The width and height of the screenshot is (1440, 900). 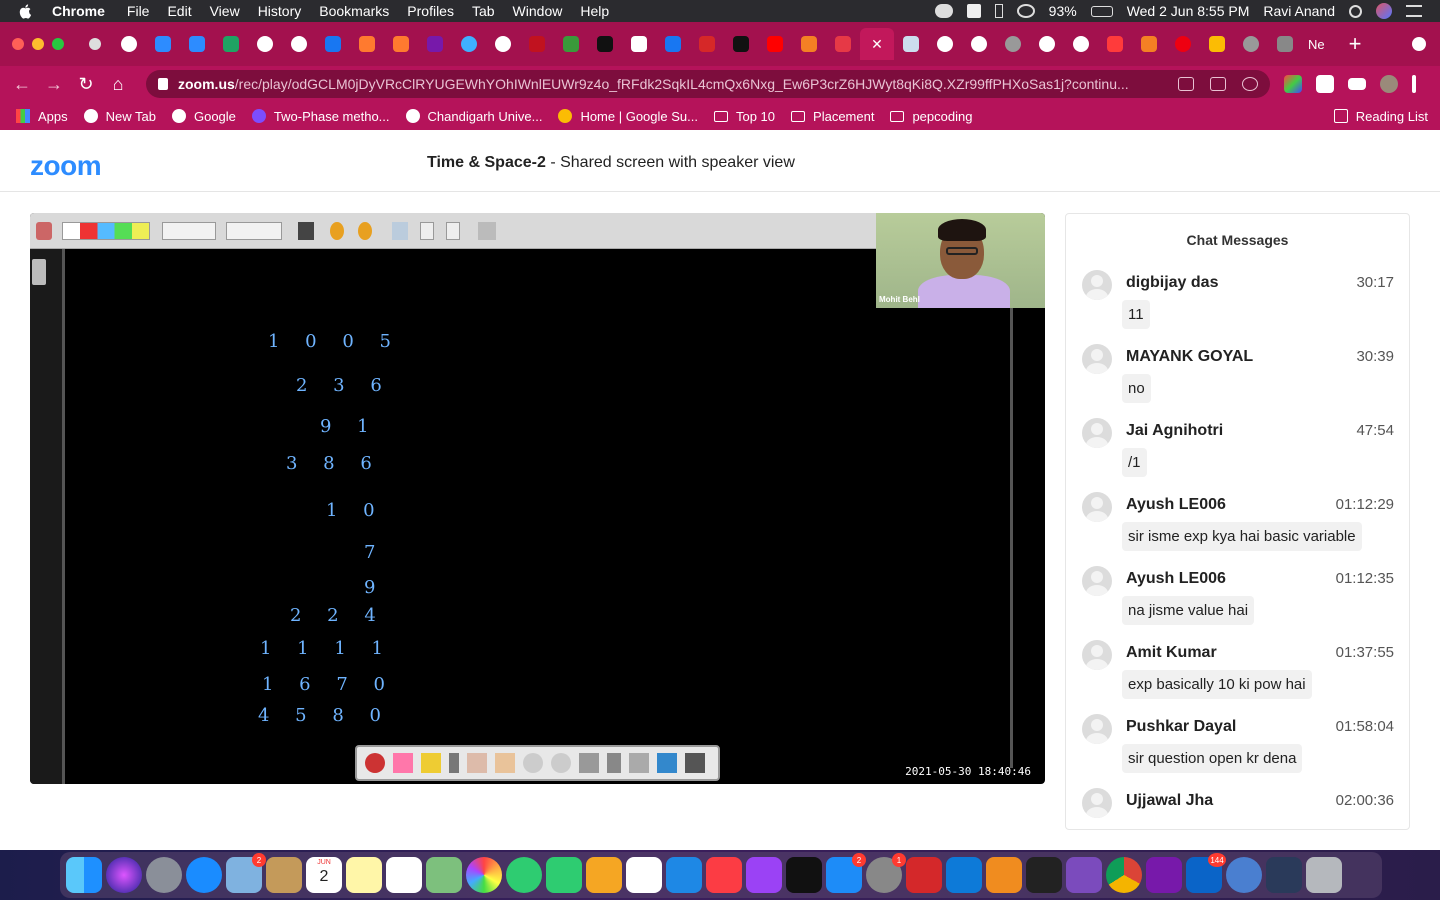 I want to click on numbers-icon, so click(x=644, y=875).